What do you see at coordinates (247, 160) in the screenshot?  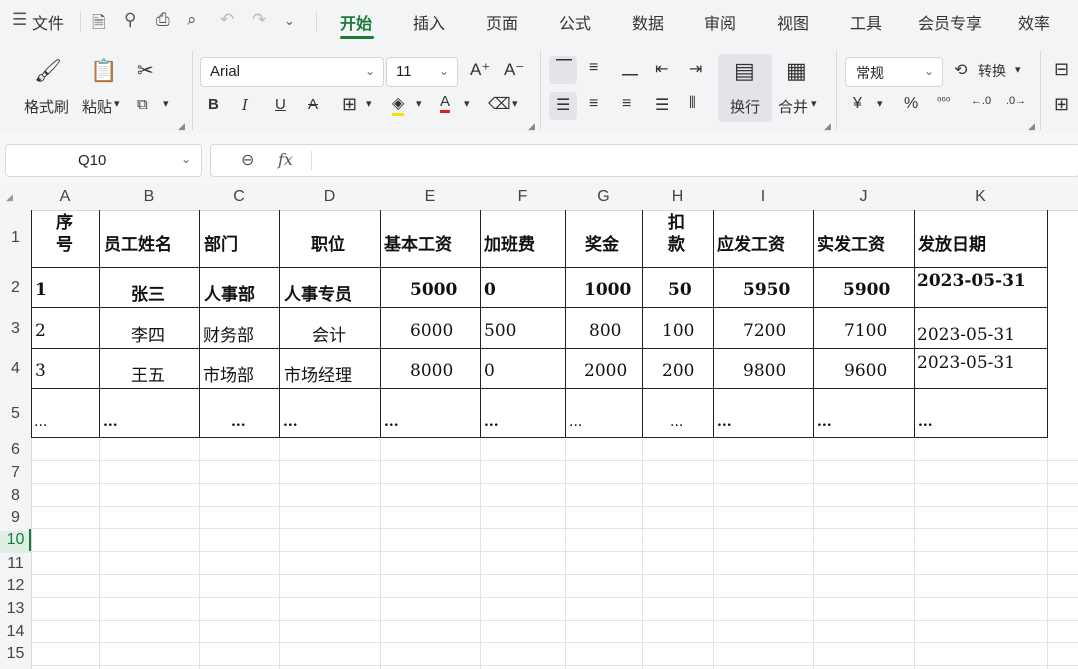 I see `zoom-formula-icon: ⊖` at bounding box center [247, 160].